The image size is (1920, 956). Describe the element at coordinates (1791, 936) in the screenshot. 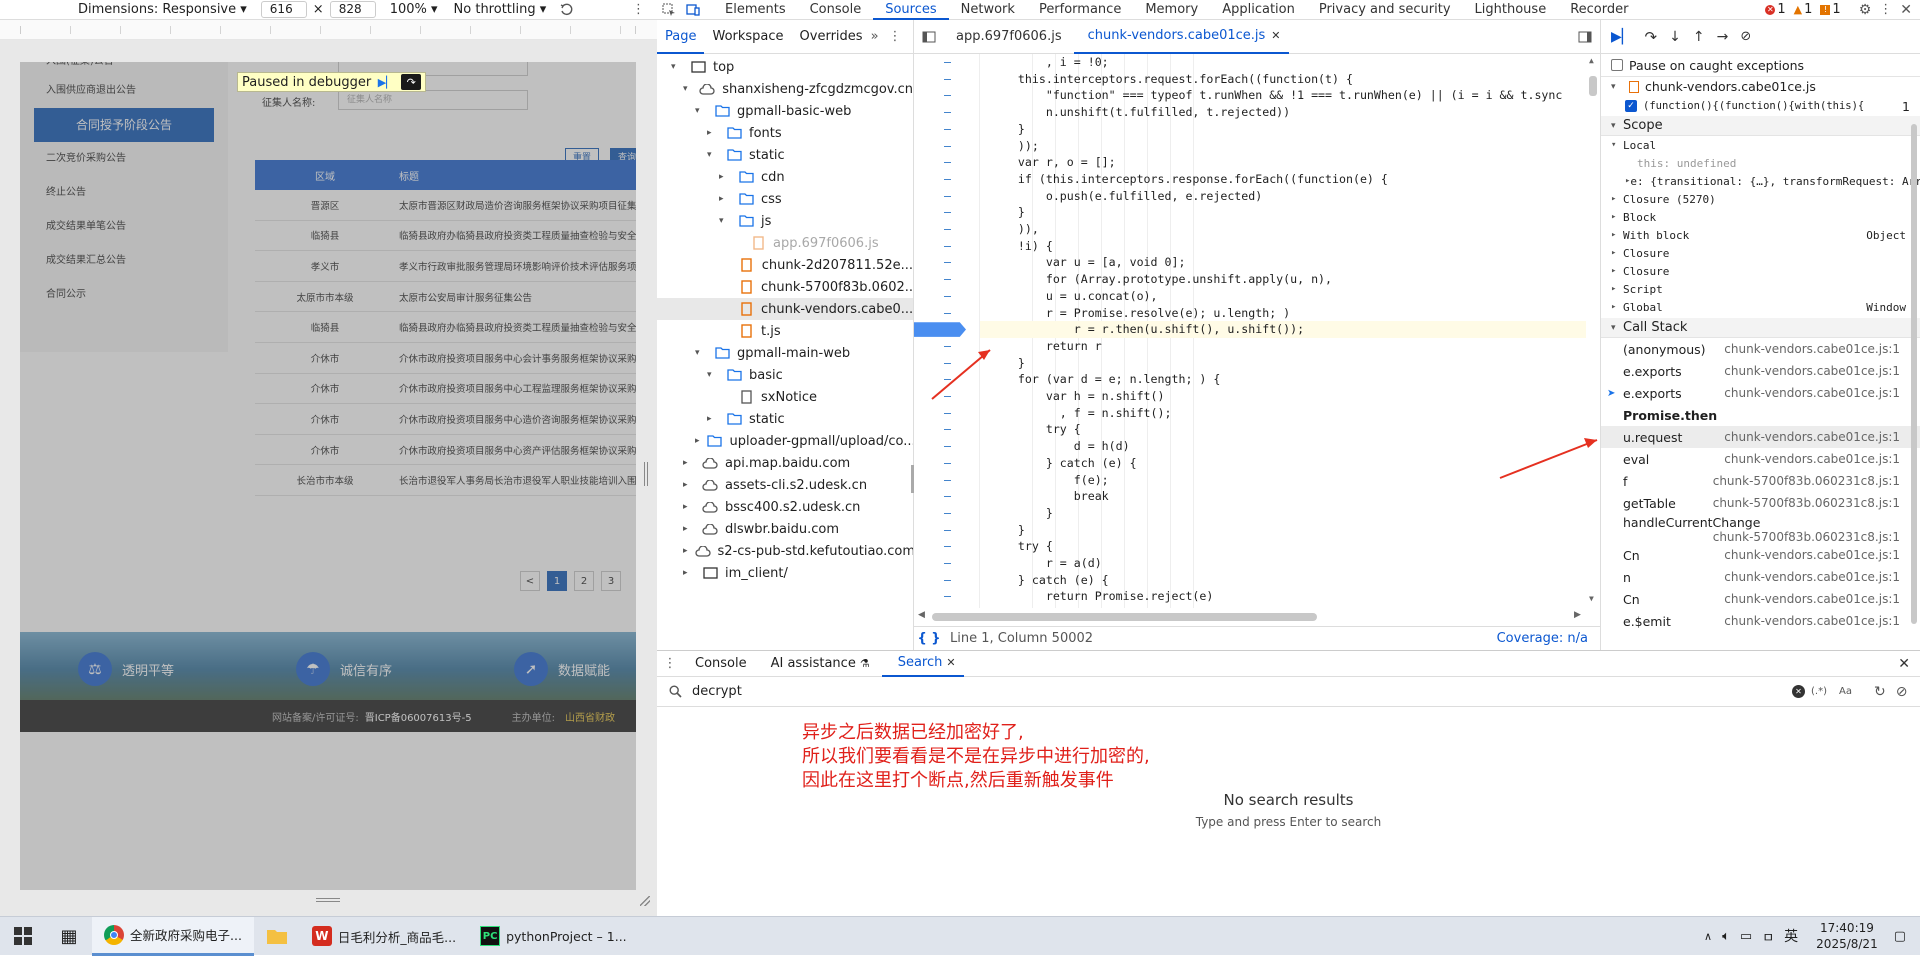

I see `lang-indicator: 英` at that location.